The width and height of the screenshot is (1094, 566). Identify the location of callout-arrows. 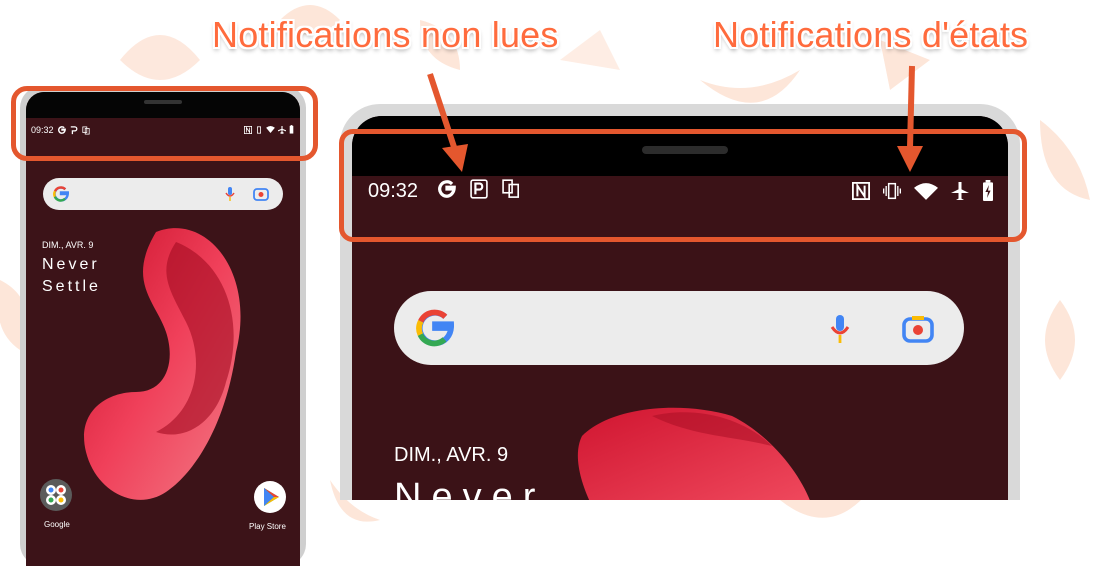
(675, 118).